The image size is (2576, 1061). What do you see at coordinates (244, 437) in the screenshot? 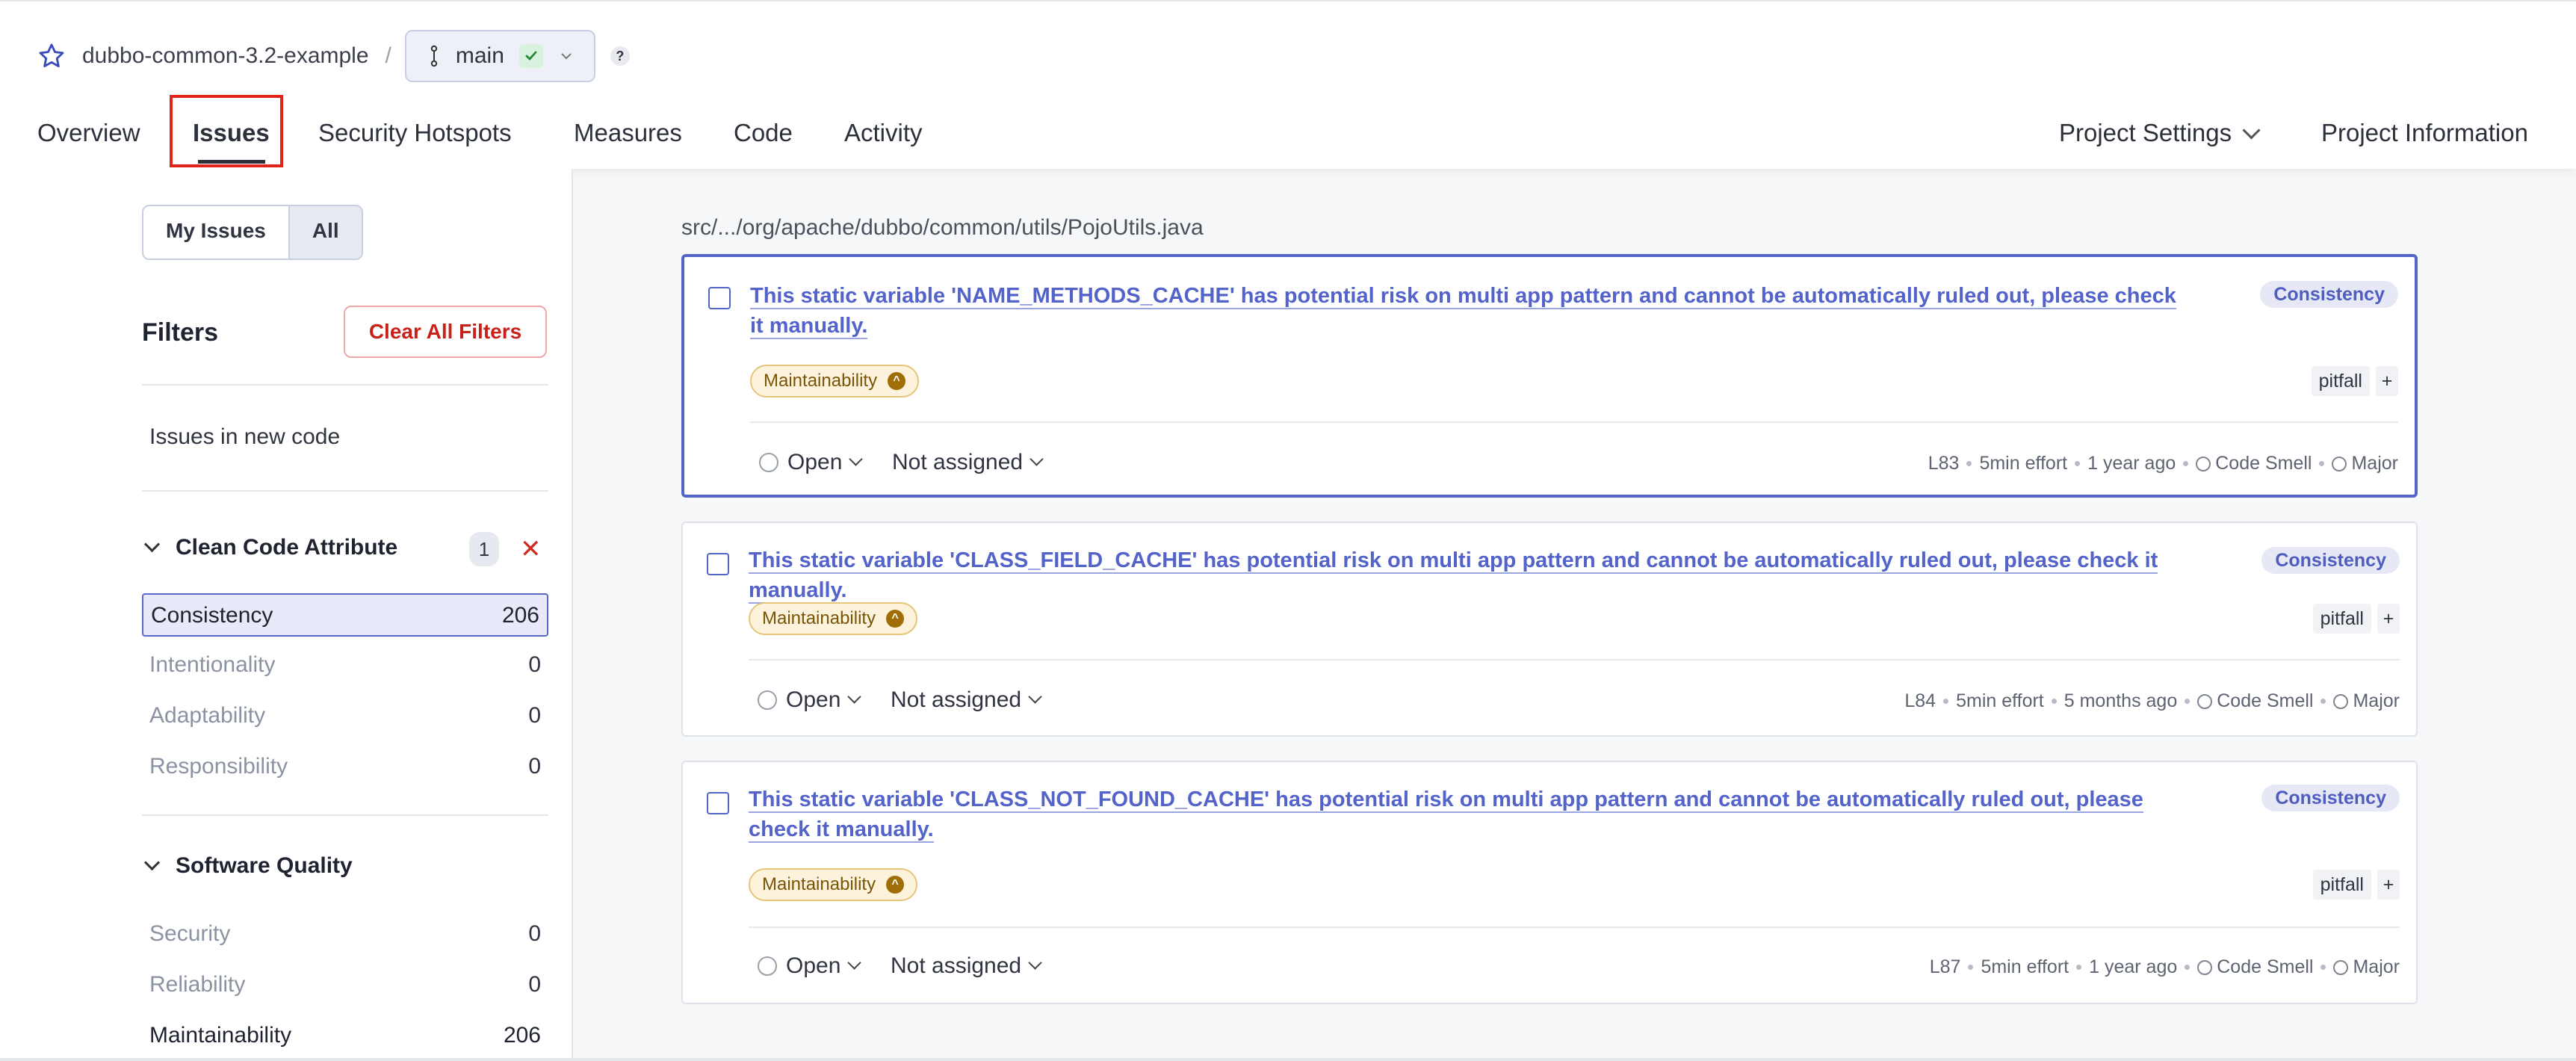
I see `issues-in-new-code-toggle: Issues in new code` at bounding box center [244, 437].